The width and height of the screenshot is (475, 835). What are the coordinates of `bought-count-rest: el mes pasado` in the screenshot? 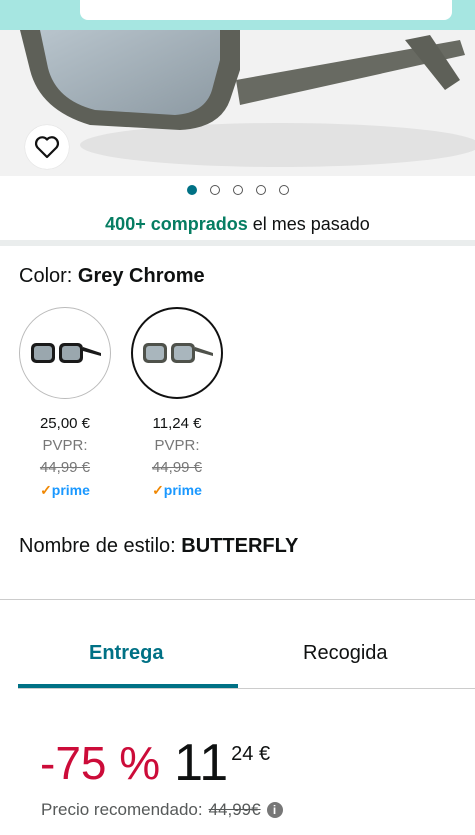 It's located at (308, 224).